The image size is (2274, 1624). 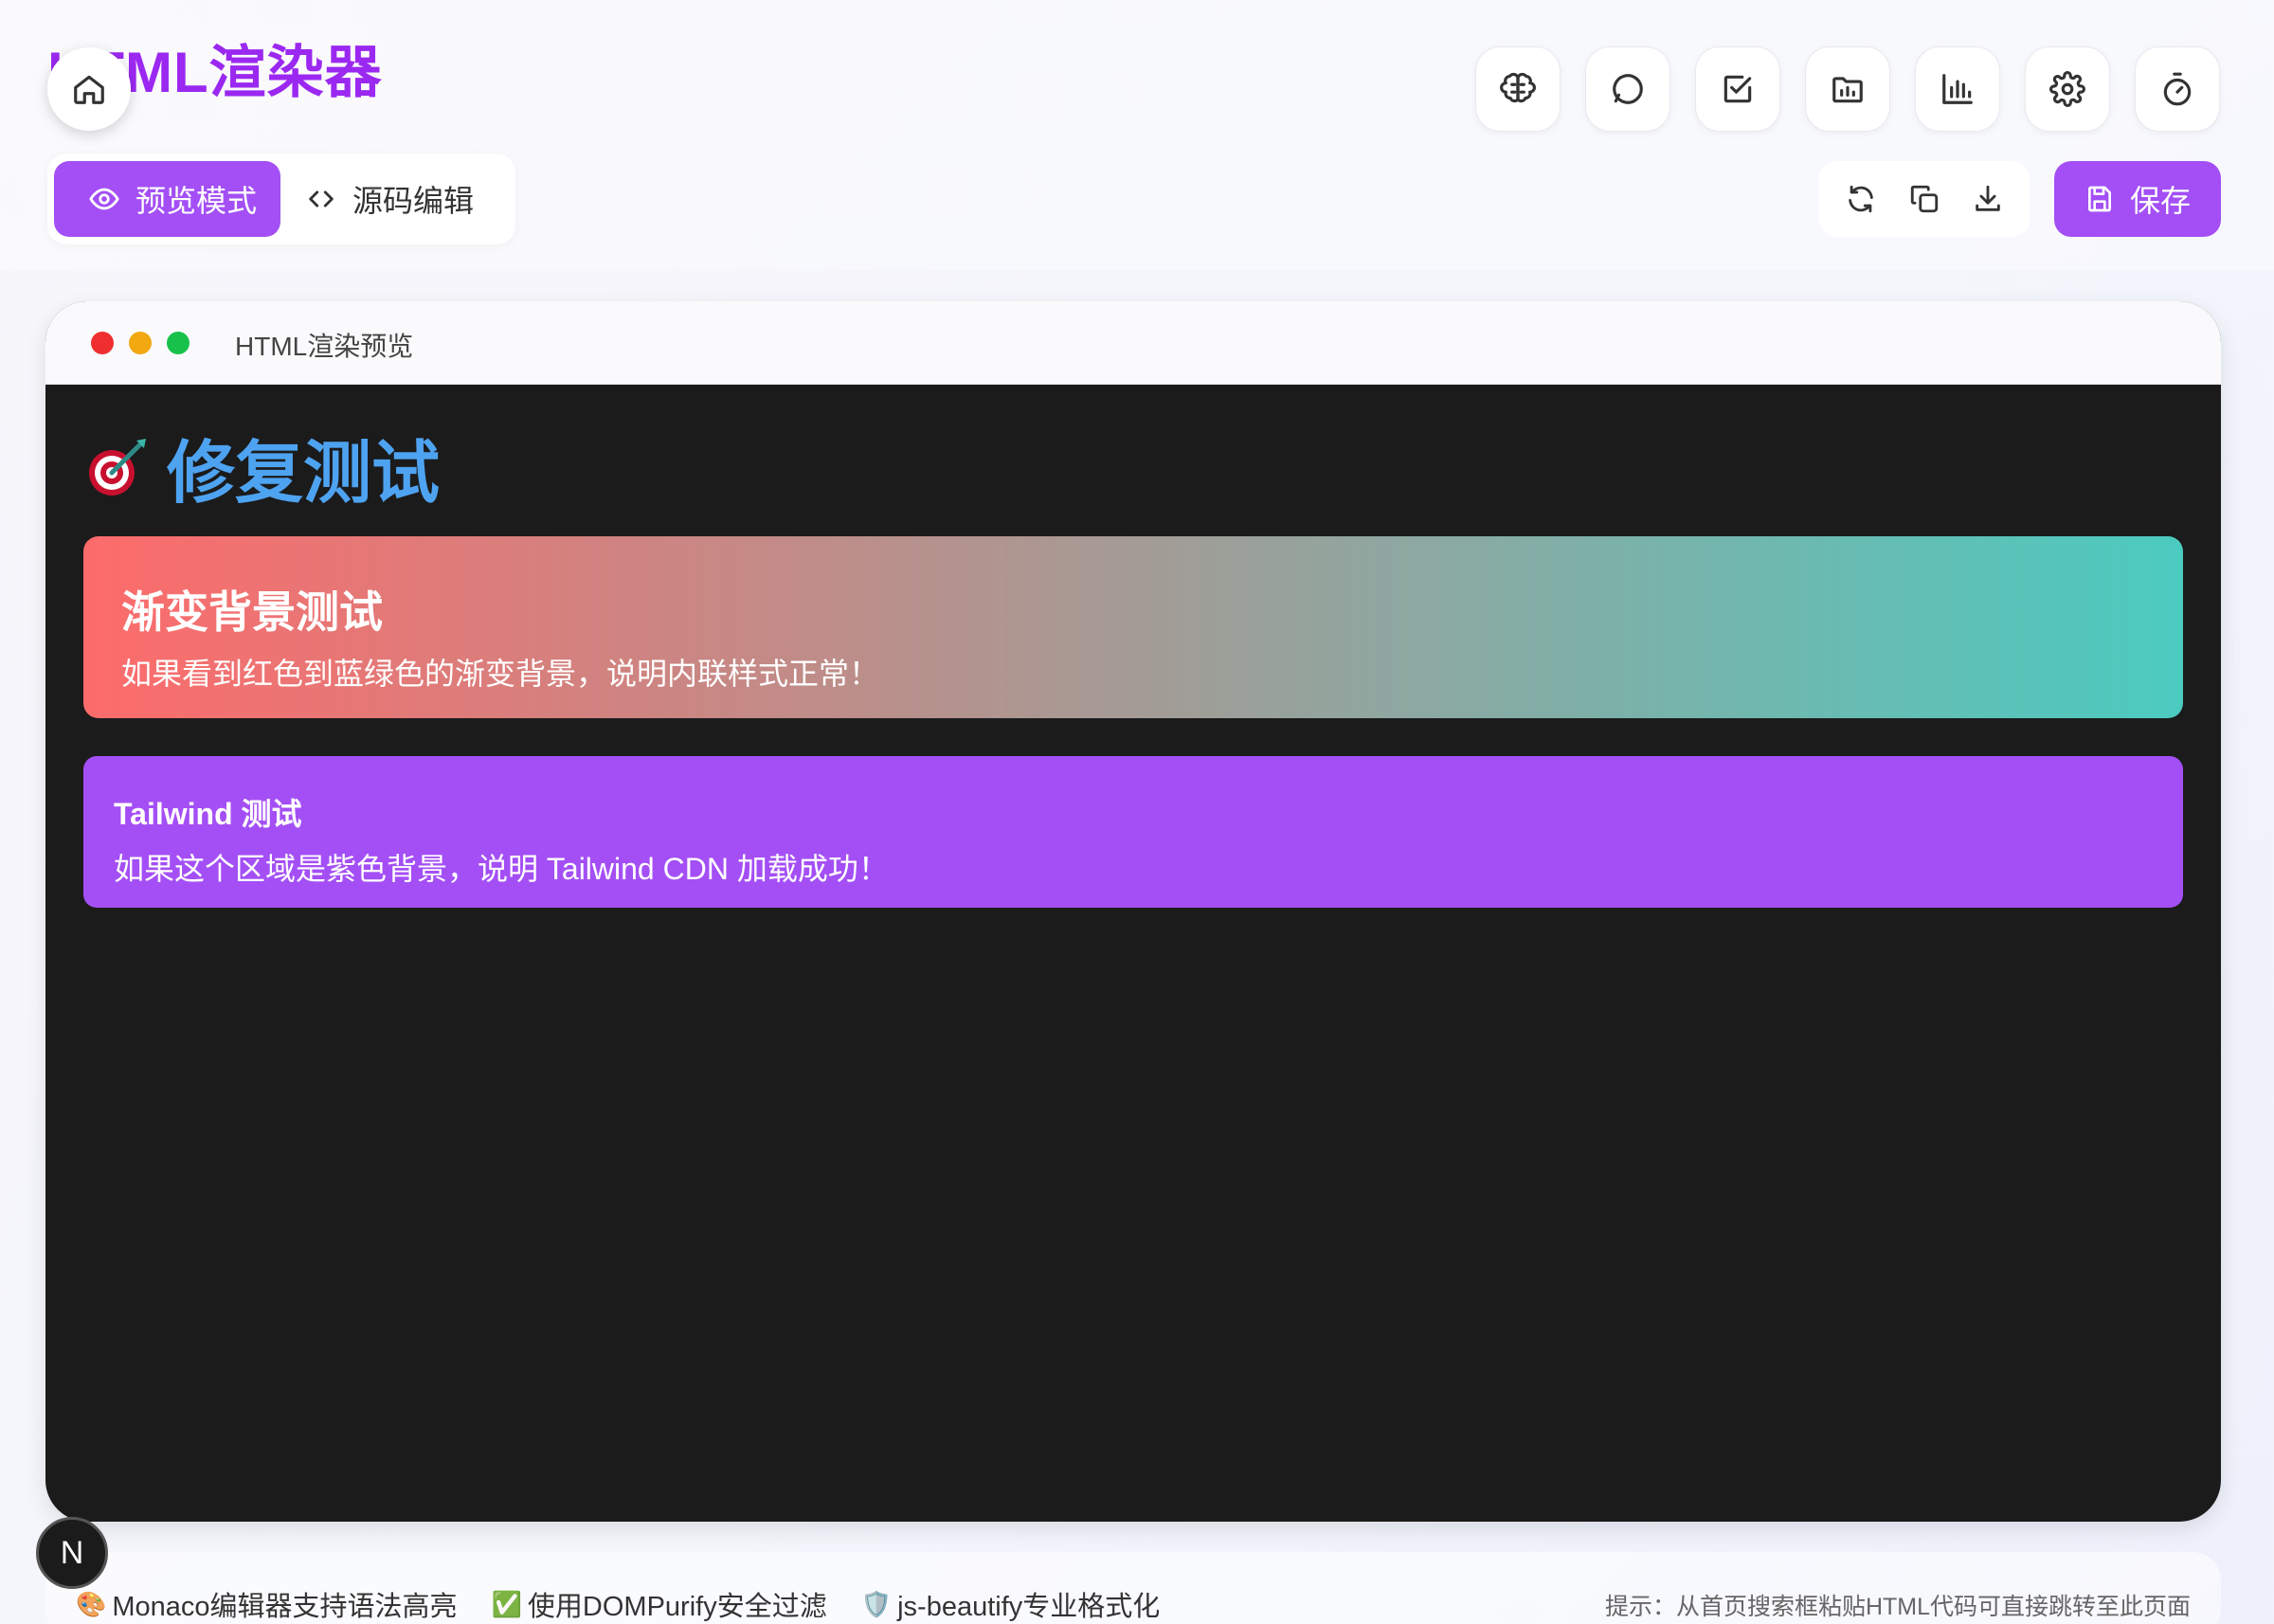 I want to click on save-label: 保存, so click(x=2160, y=201).